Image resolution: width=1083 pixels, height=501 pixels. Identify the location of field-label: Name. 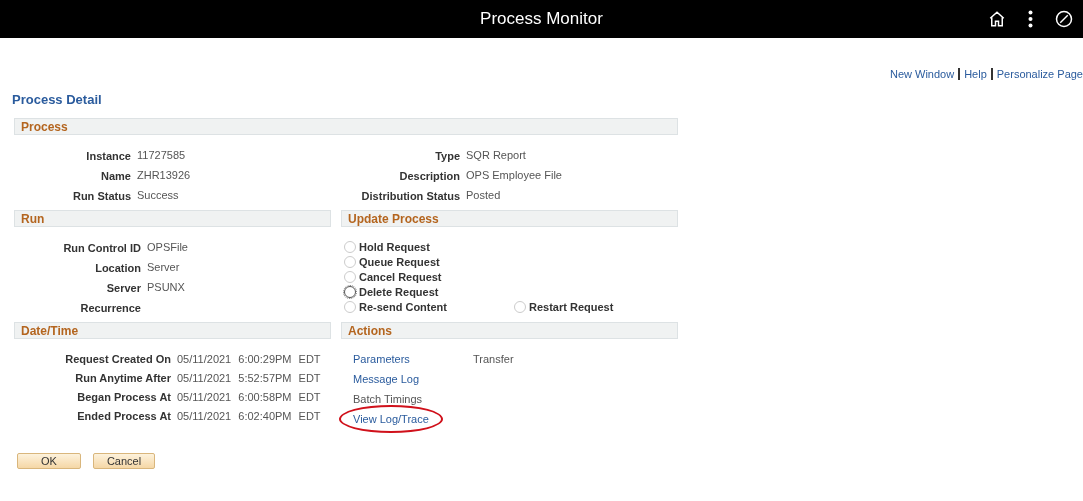
(115, 175).